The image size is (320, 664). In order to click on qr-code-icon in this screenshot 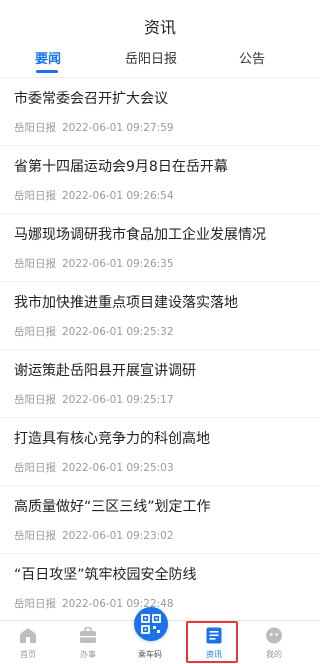, I will do `click(151, 624)`.